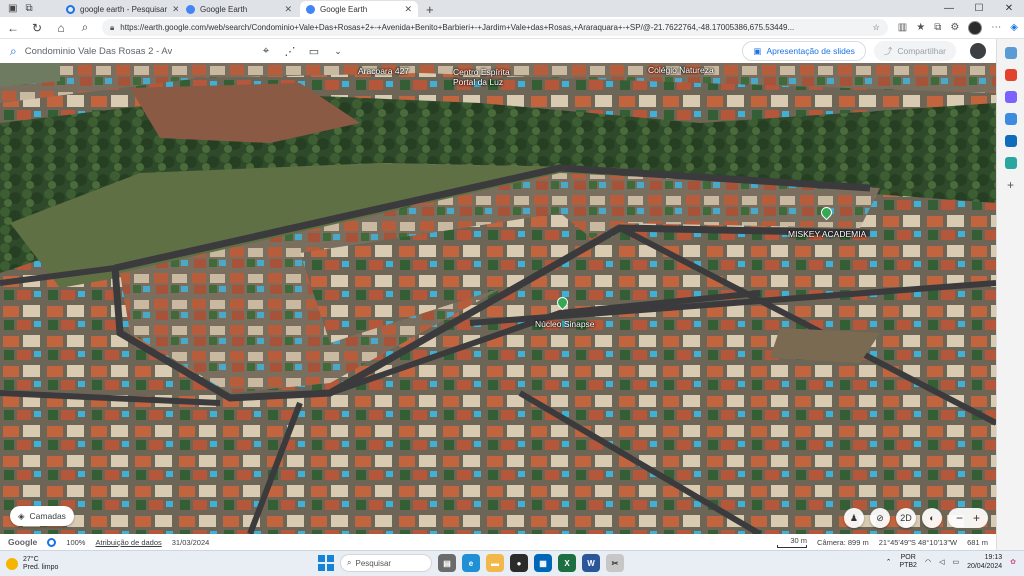  Describe the element at coordinates (937, 27) in the screenshot. I see `collections-icon: ⧉` at that location.